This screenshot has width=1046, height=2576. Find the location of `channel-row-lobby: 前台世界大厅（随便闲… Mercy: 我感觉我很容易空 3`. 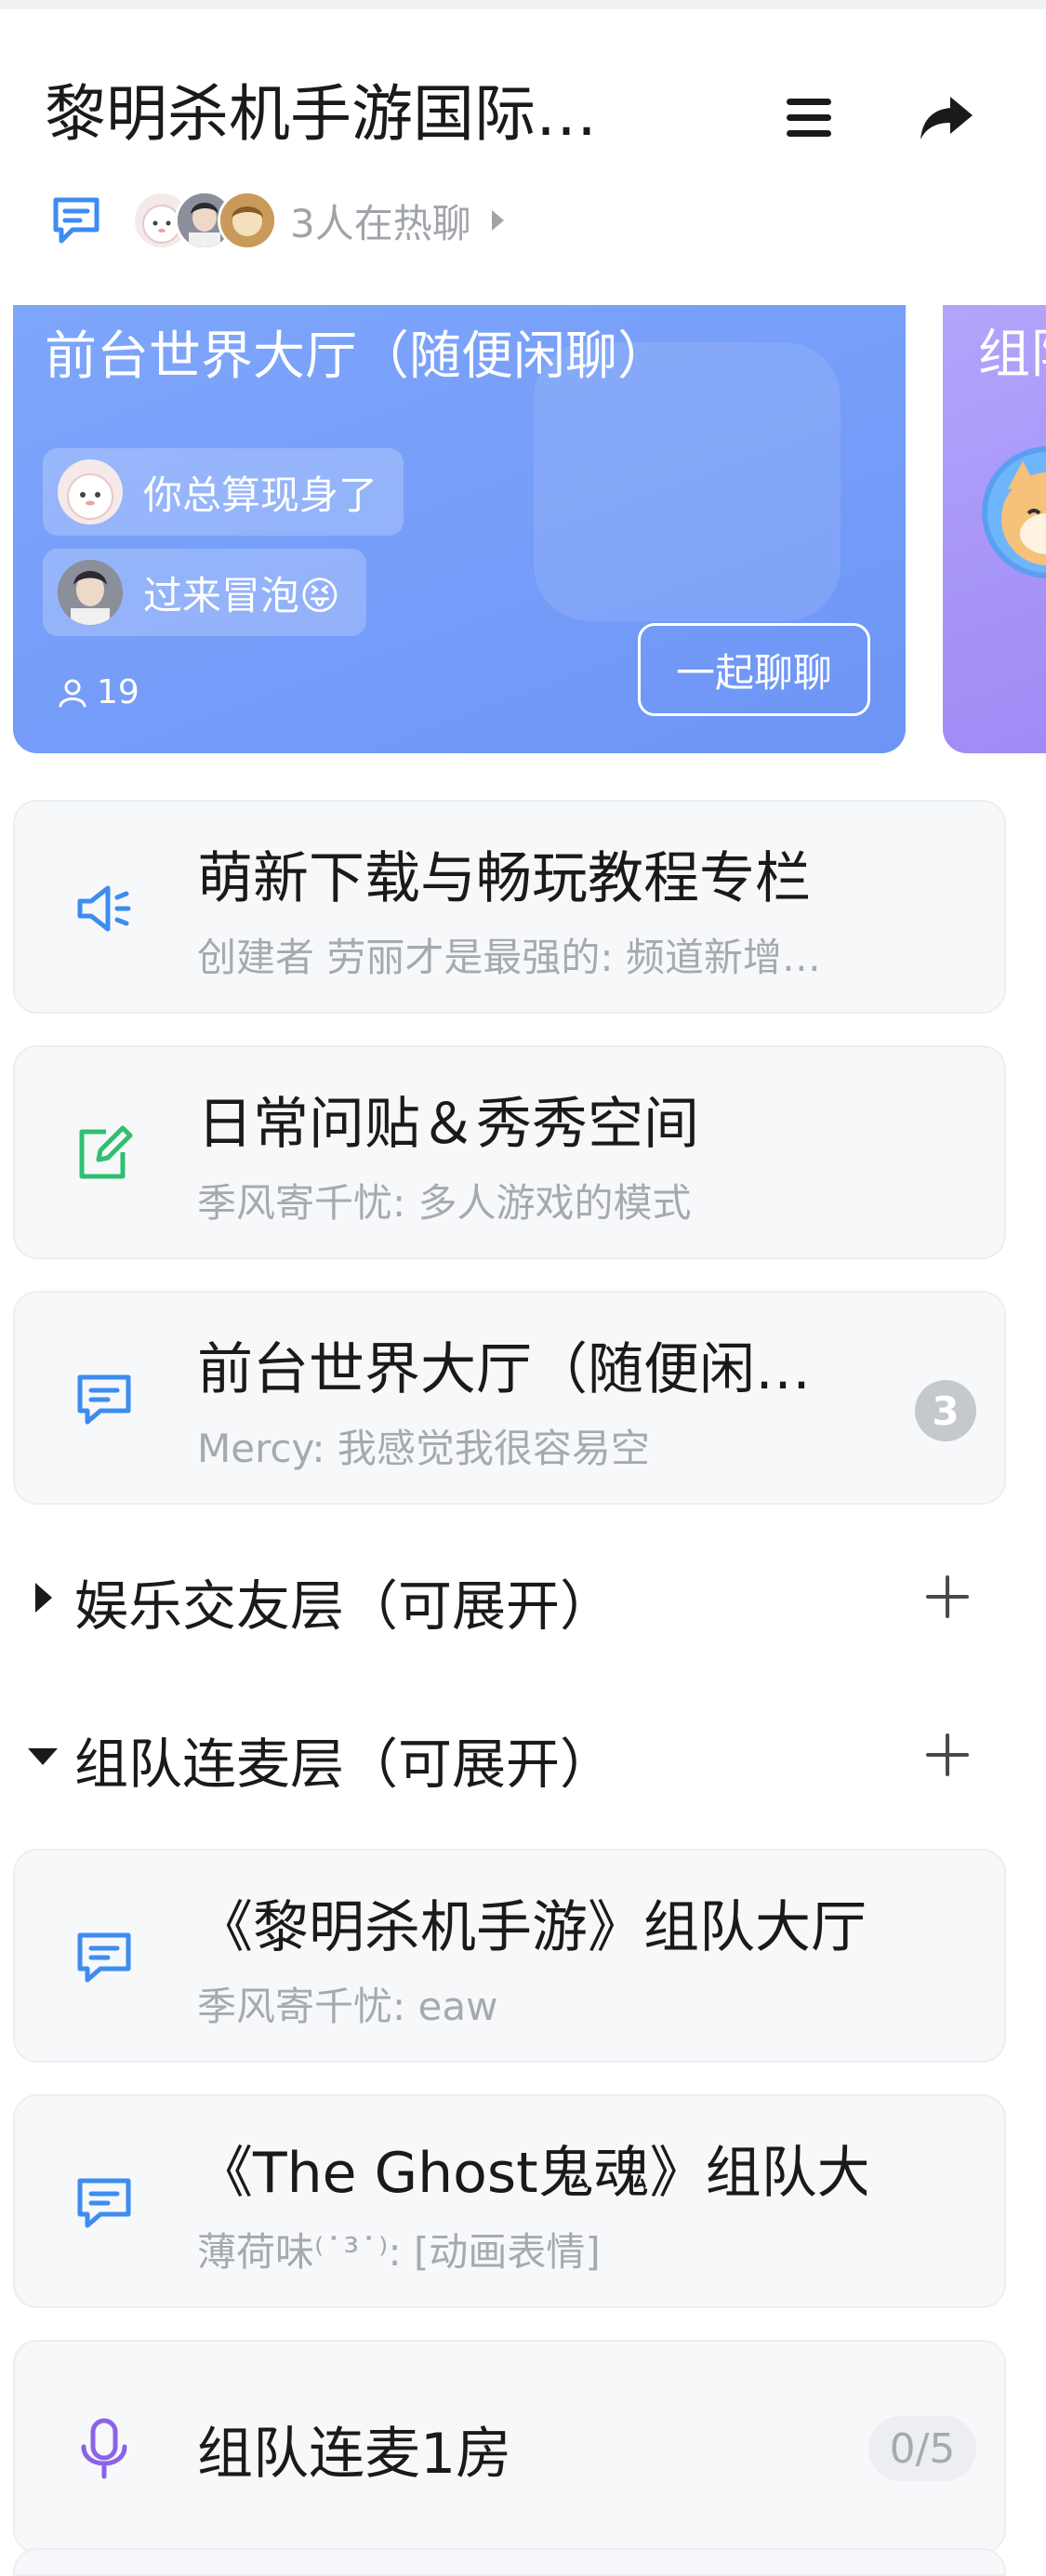

channel-row-lobby: 前台世界大厅（随便闲… Mercy: 我感觉我很容易空 3 is located at coordinates (510, 1398).